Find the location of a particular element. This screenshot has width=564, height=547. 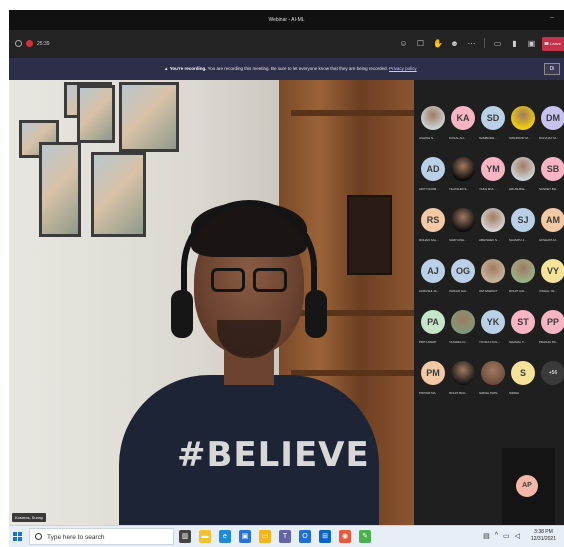

toolbar-divider is located at coordinates (484, 43).